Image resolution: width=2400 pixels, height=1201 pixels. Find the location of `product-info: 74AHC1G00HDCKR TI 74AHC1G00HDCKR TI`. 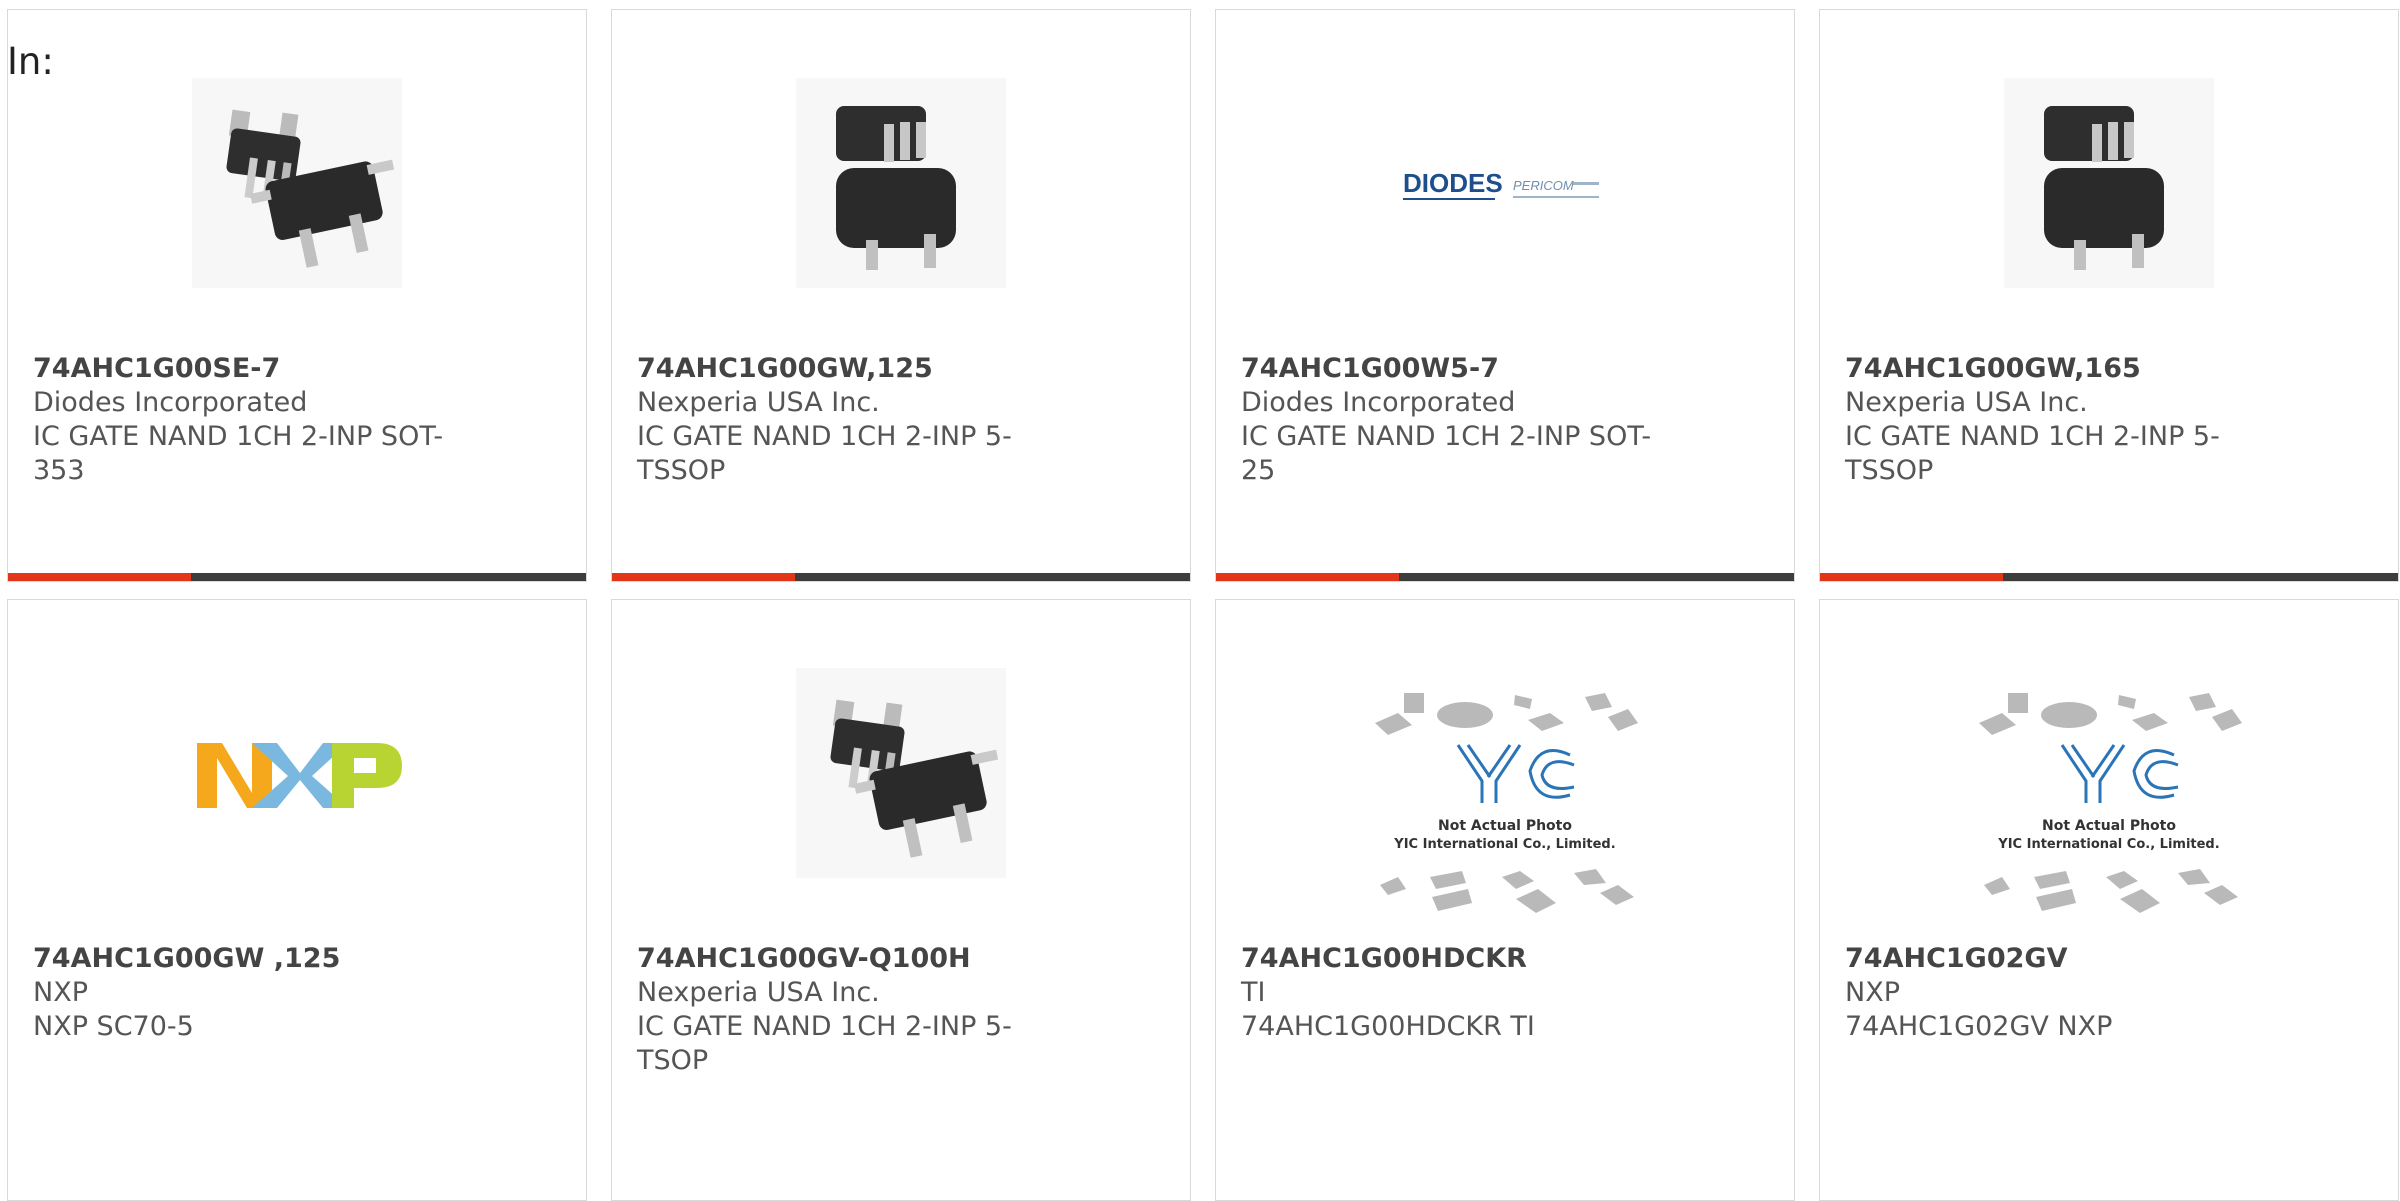

product-info: 74AHC1G00HDCKR TI 74AHC1G00HDCKR TI is located at coordinates (1451, 993).